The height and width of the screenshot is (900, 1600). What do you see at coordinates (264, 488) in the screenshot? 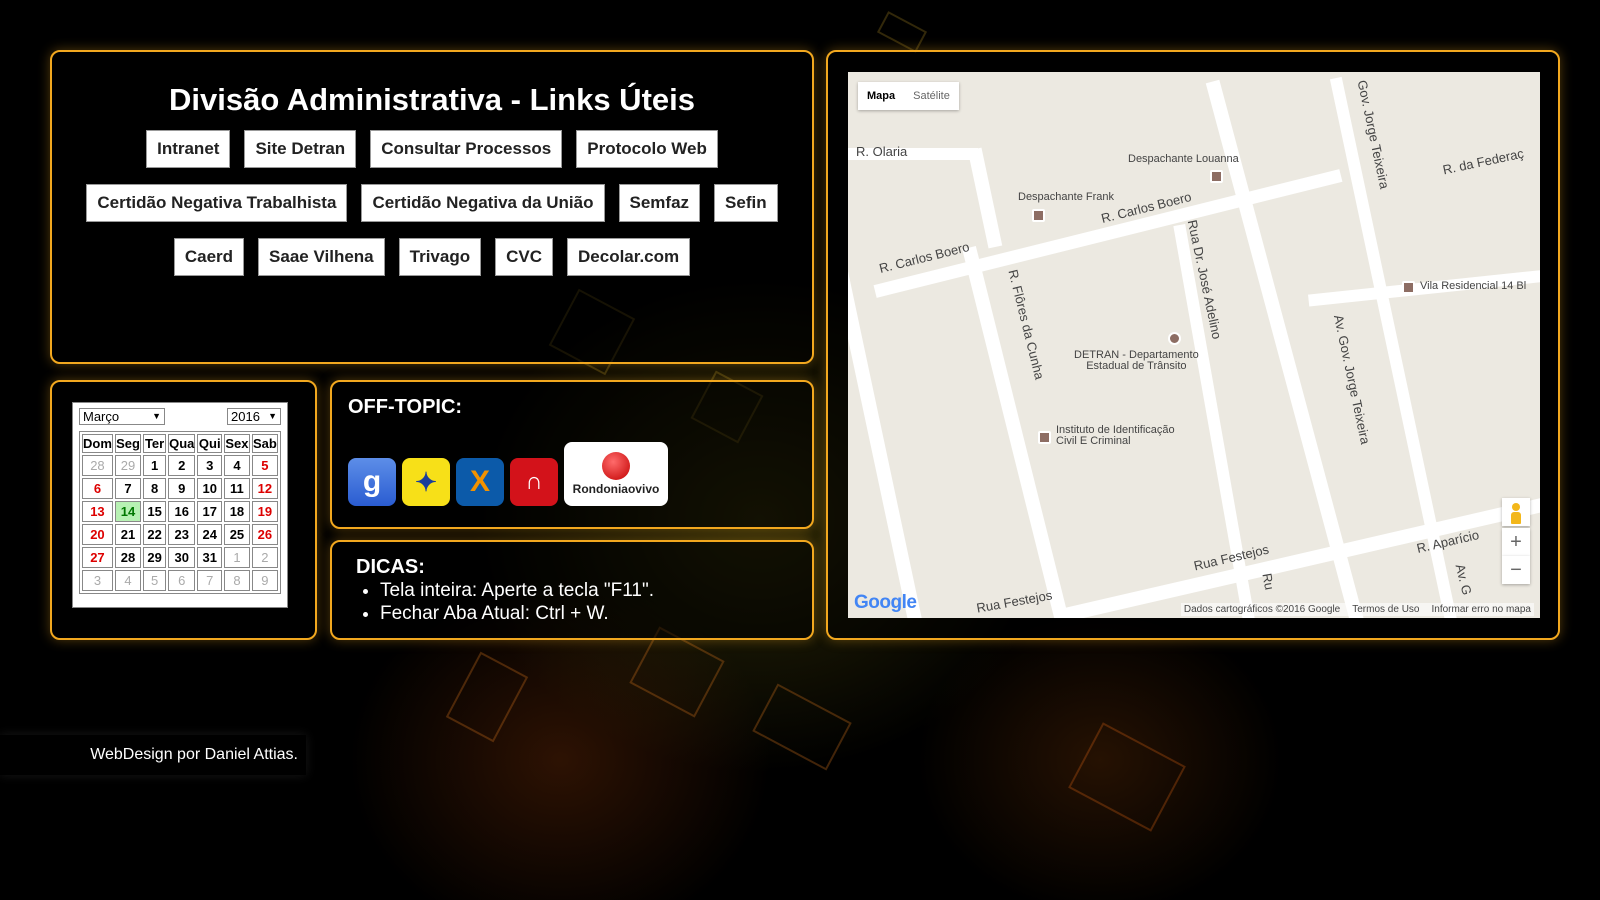
I see `calendar-day: 12` at bounding box center [264, 488].